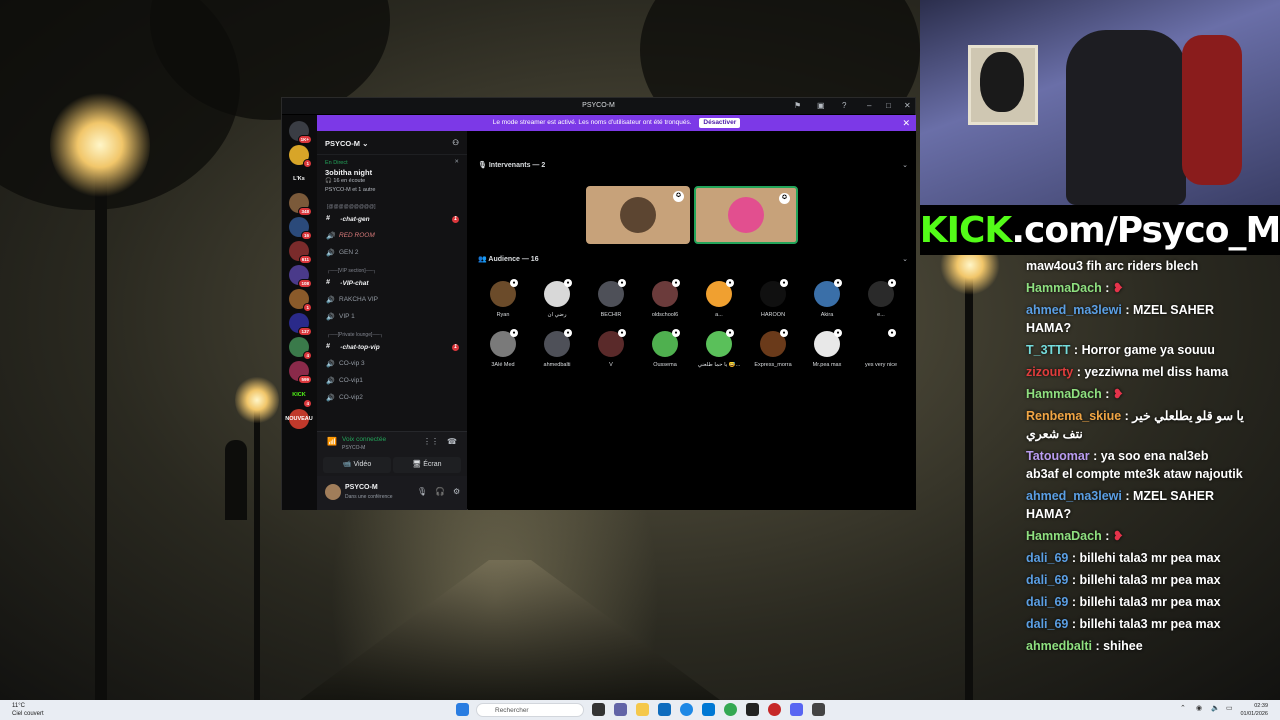  I want to click on voice-channel: 🔊 CO-vip 3, so click(392, 365).